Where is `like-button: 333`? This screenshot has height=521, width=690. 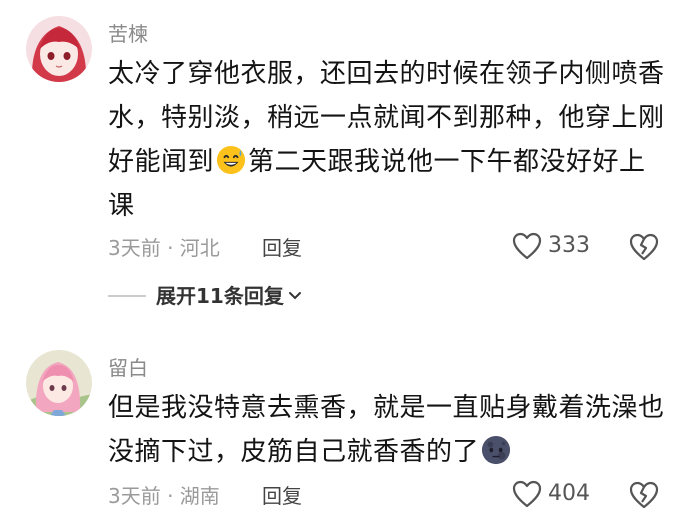 like-button: 333 is located at coordinates (551, 246).